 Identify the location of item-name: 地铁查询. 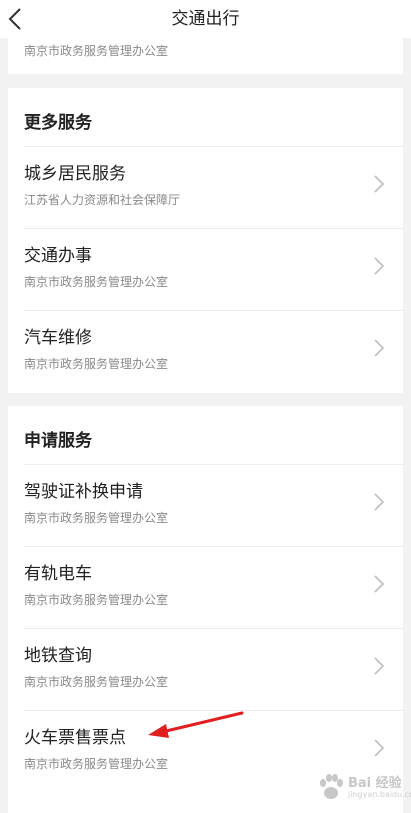
(58, 656).